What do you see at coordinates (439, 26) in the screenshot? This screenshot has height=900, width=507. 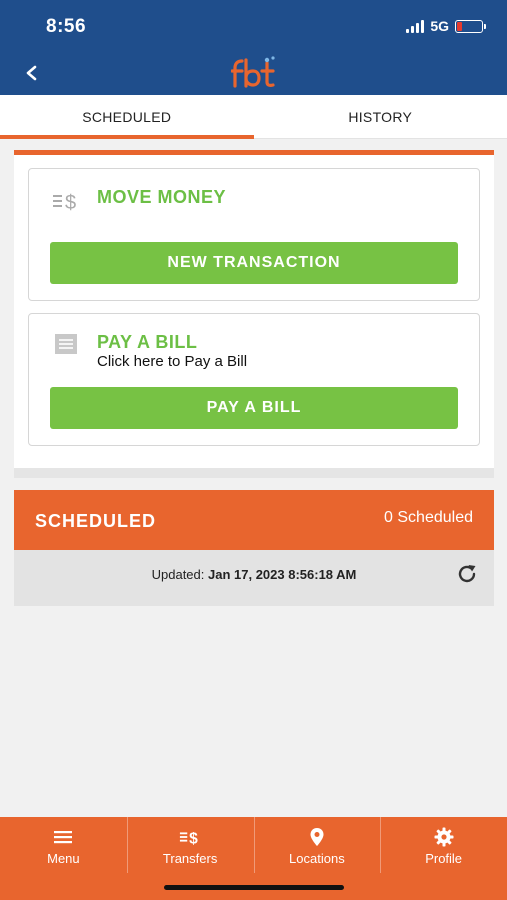 I see `network-type: 5G` at bounding box center [439, 26].